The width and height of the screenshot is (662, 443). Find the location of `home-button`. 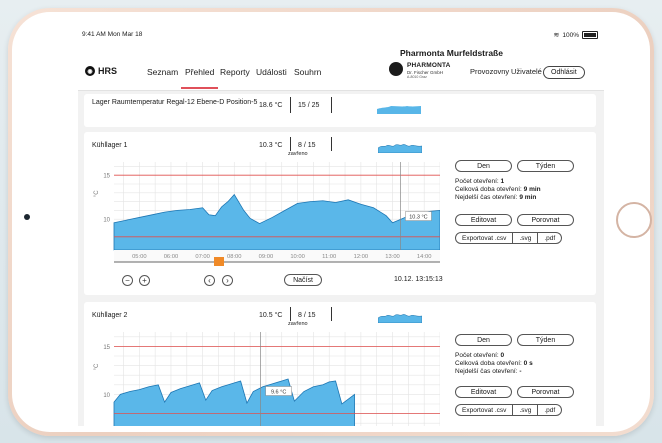

home-button is located at coordinates (634, 220).